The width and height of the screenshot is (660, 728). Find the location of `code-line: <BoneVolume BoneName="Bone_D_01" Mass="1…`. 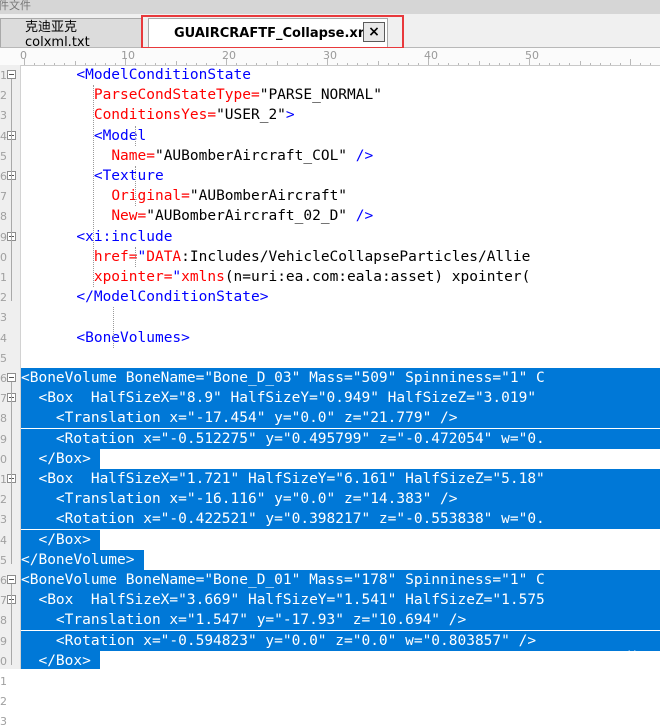

code-line: <BoneVolume BoneName="Bone_D_01" Mass="1… is located at coordinates (340, 580).